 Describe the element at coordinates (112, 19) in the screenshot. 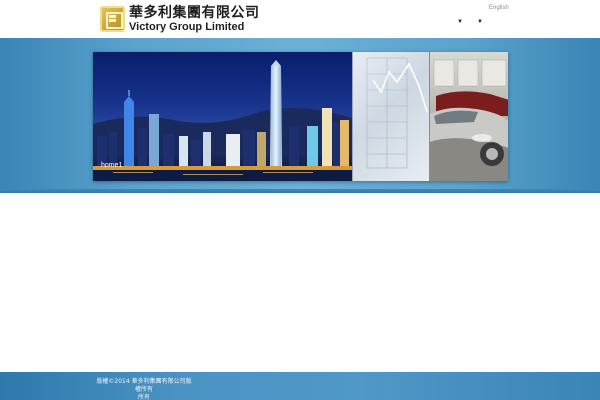

I see `logo-emblem-icon` at that location.